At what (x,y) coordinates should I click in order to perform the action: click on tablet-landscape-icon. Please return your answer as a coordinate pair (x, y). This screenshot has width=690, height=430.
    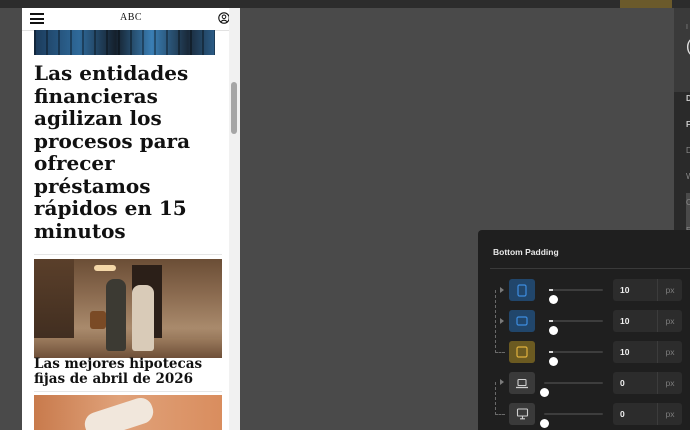
    Looking at the image, I should click on (522, 321).